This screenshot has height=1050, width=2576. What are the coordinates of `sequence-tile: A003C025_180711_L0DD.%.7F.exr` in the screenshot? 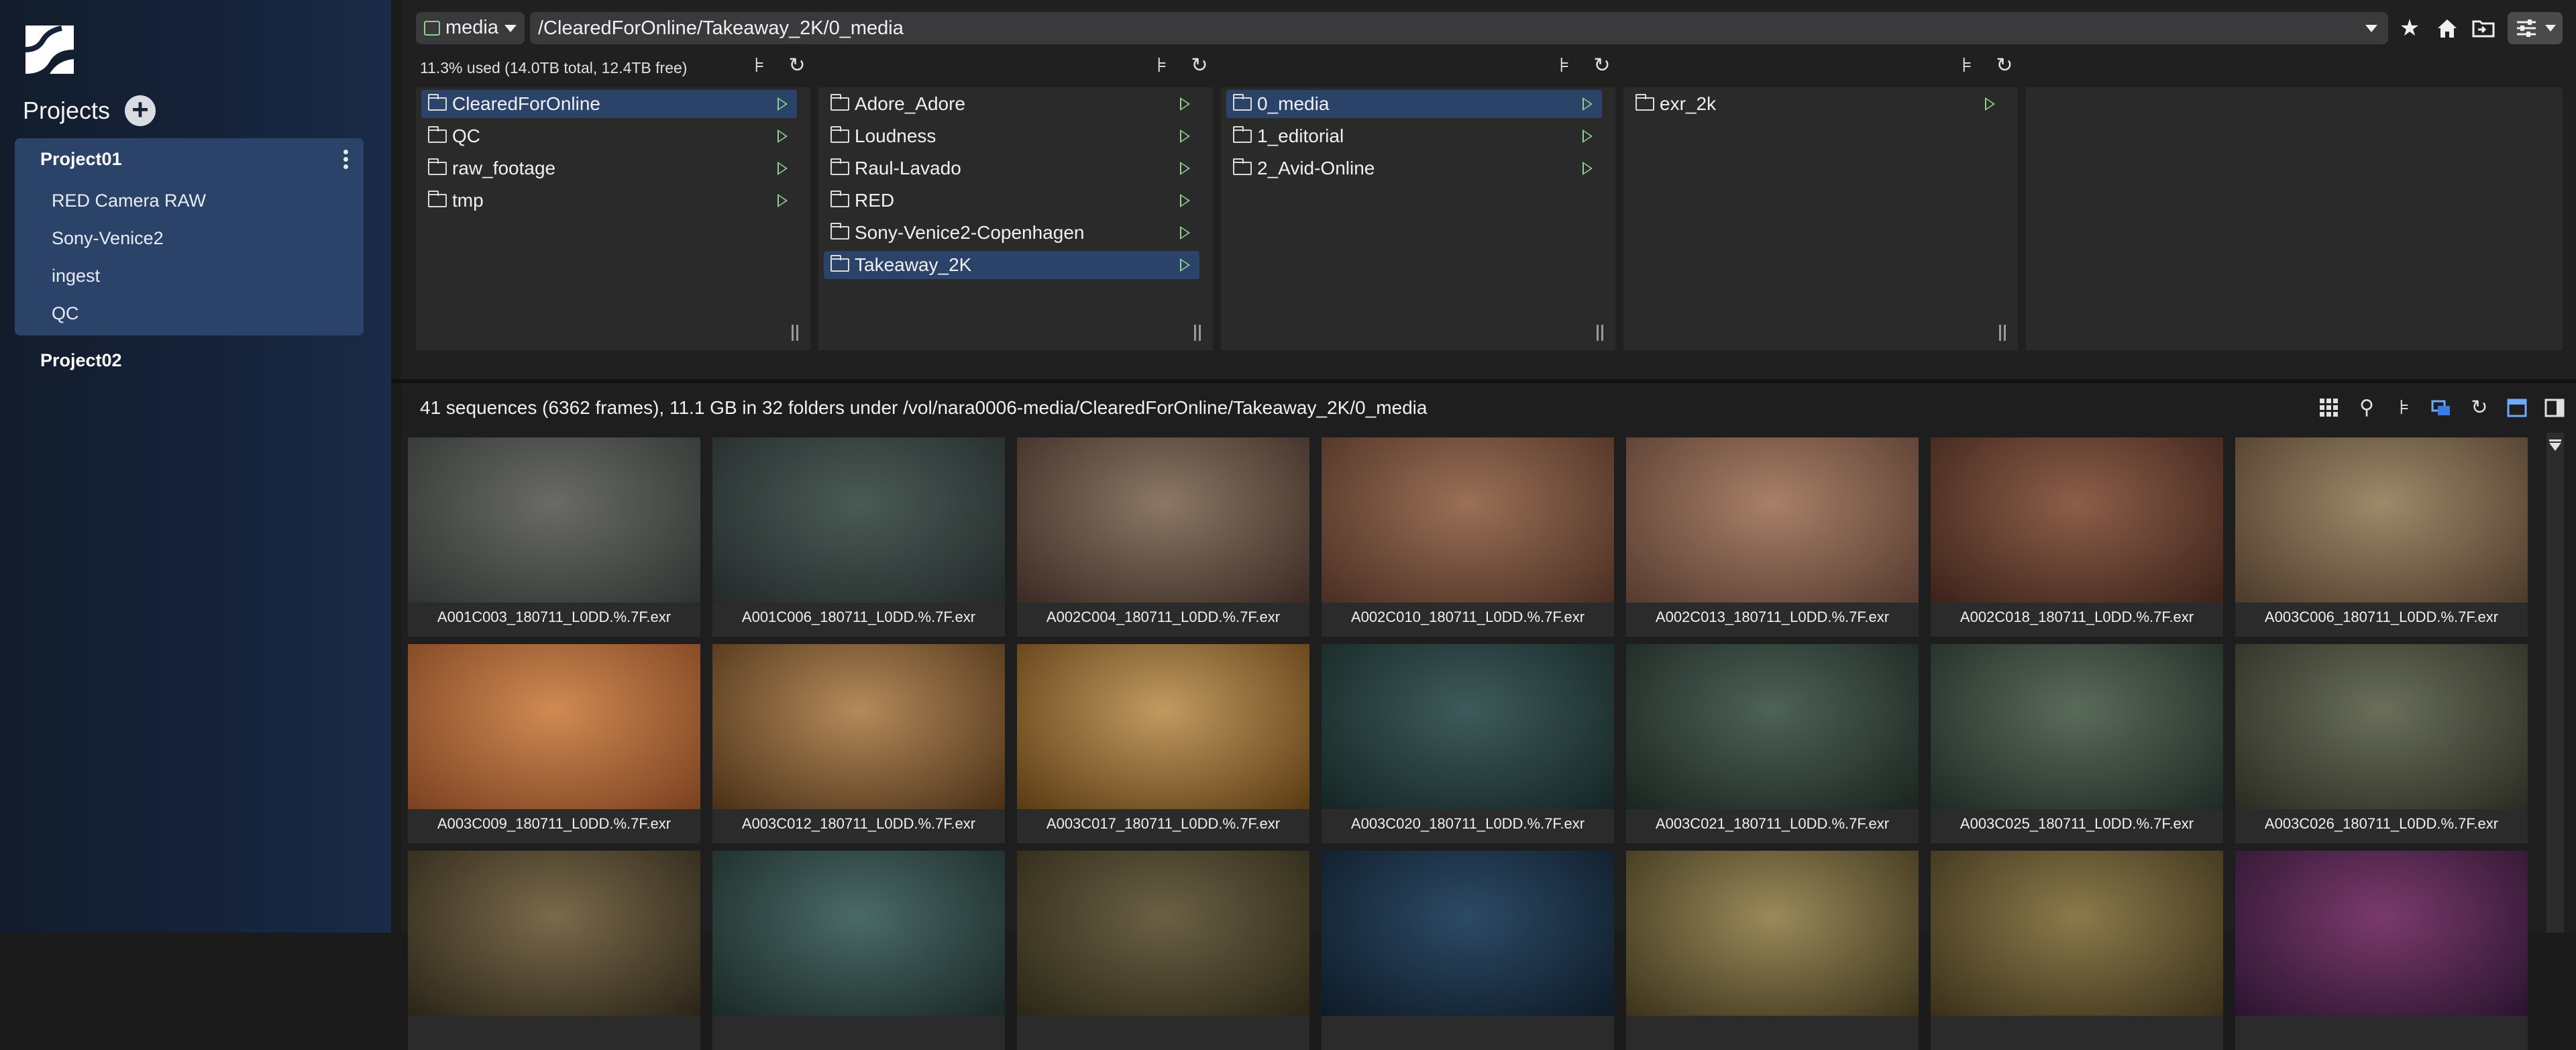 It's located at (2077, 744).